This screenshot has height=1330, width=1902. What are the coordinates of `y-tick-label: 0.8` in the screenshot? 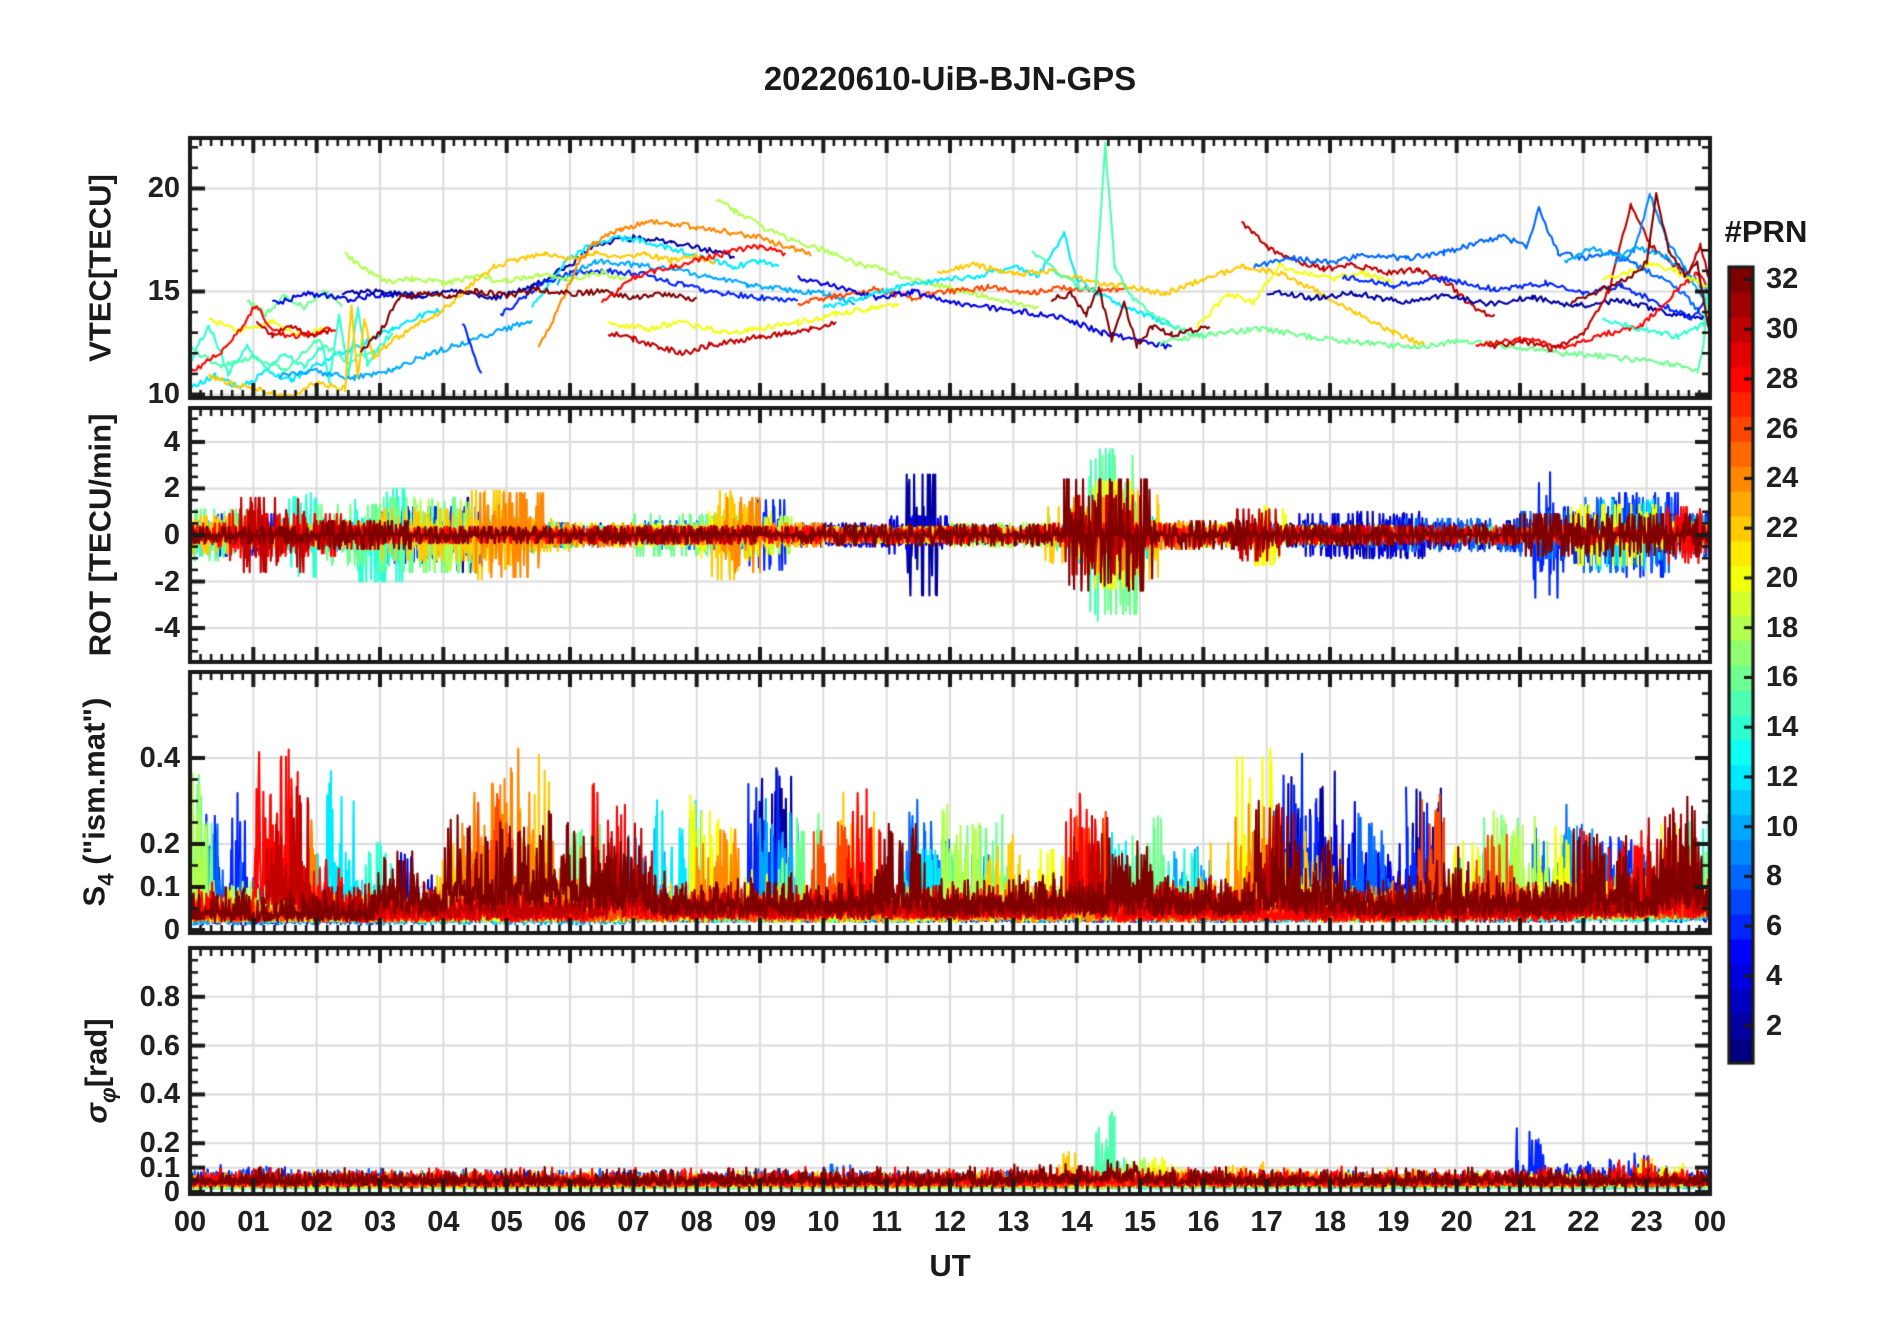 It's located at (159, 996).